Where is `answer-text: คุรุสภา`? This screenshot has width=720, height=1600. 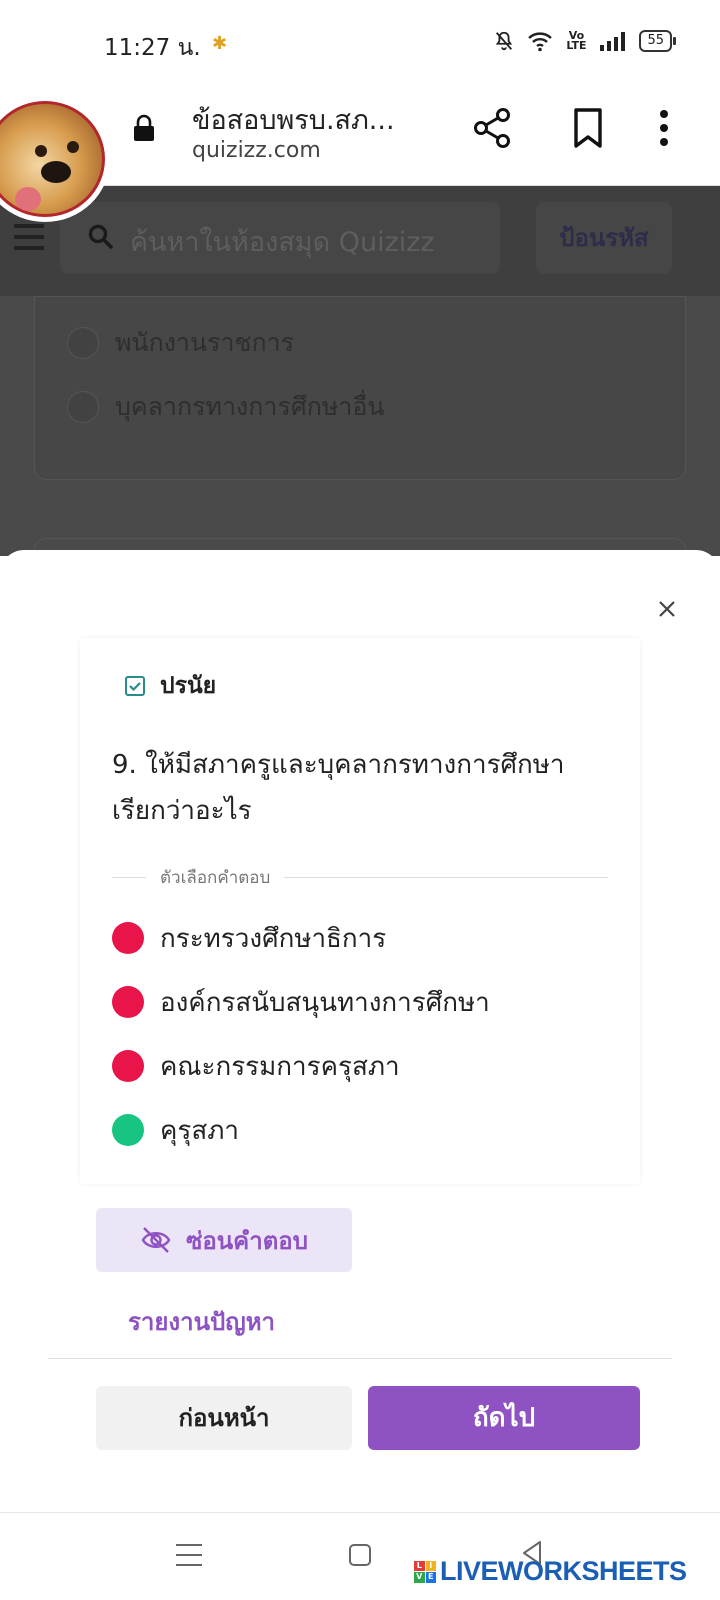
answer-text: คุรุสภา is located at coordinates (199, 1130).